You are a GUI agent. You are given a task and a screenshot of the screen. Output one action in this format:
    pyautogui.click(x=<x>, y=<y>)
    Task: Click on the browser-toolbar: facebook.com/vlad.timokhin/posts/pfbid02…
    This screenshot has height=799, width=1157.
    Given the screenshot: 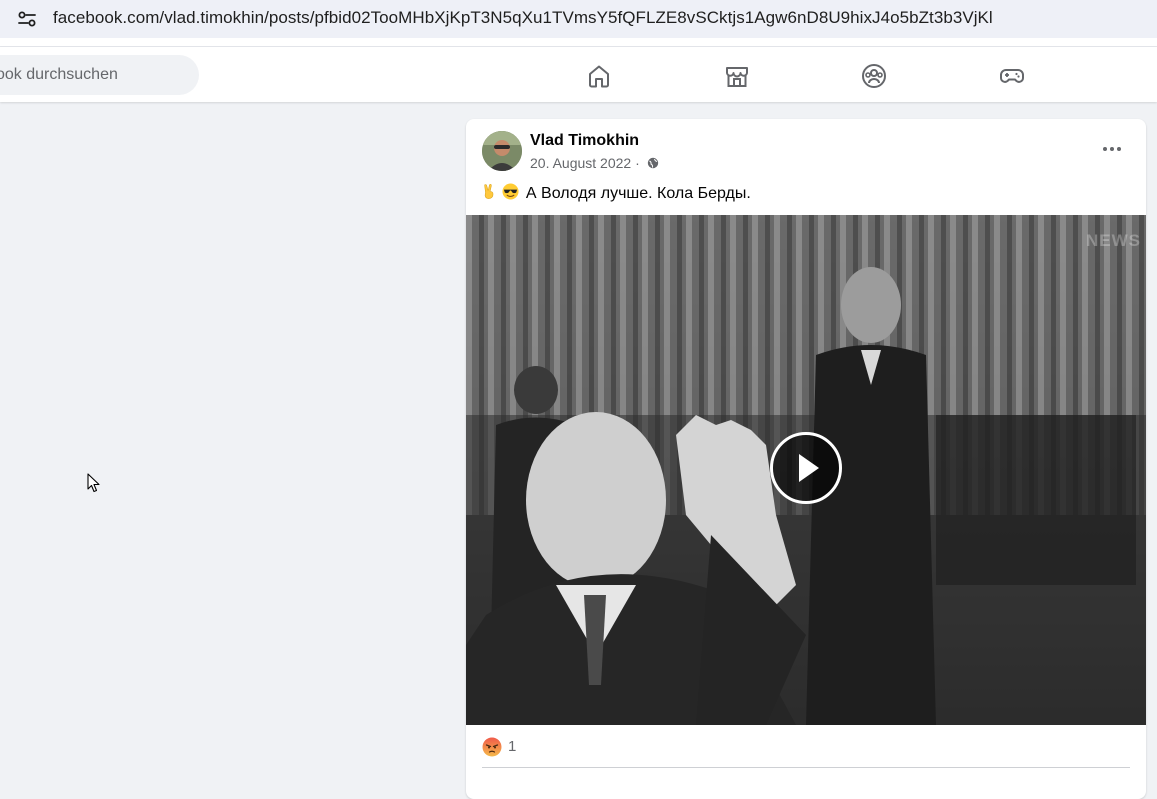 What is the action you would take?
    pyautogui.click(x=578, y=23)
    